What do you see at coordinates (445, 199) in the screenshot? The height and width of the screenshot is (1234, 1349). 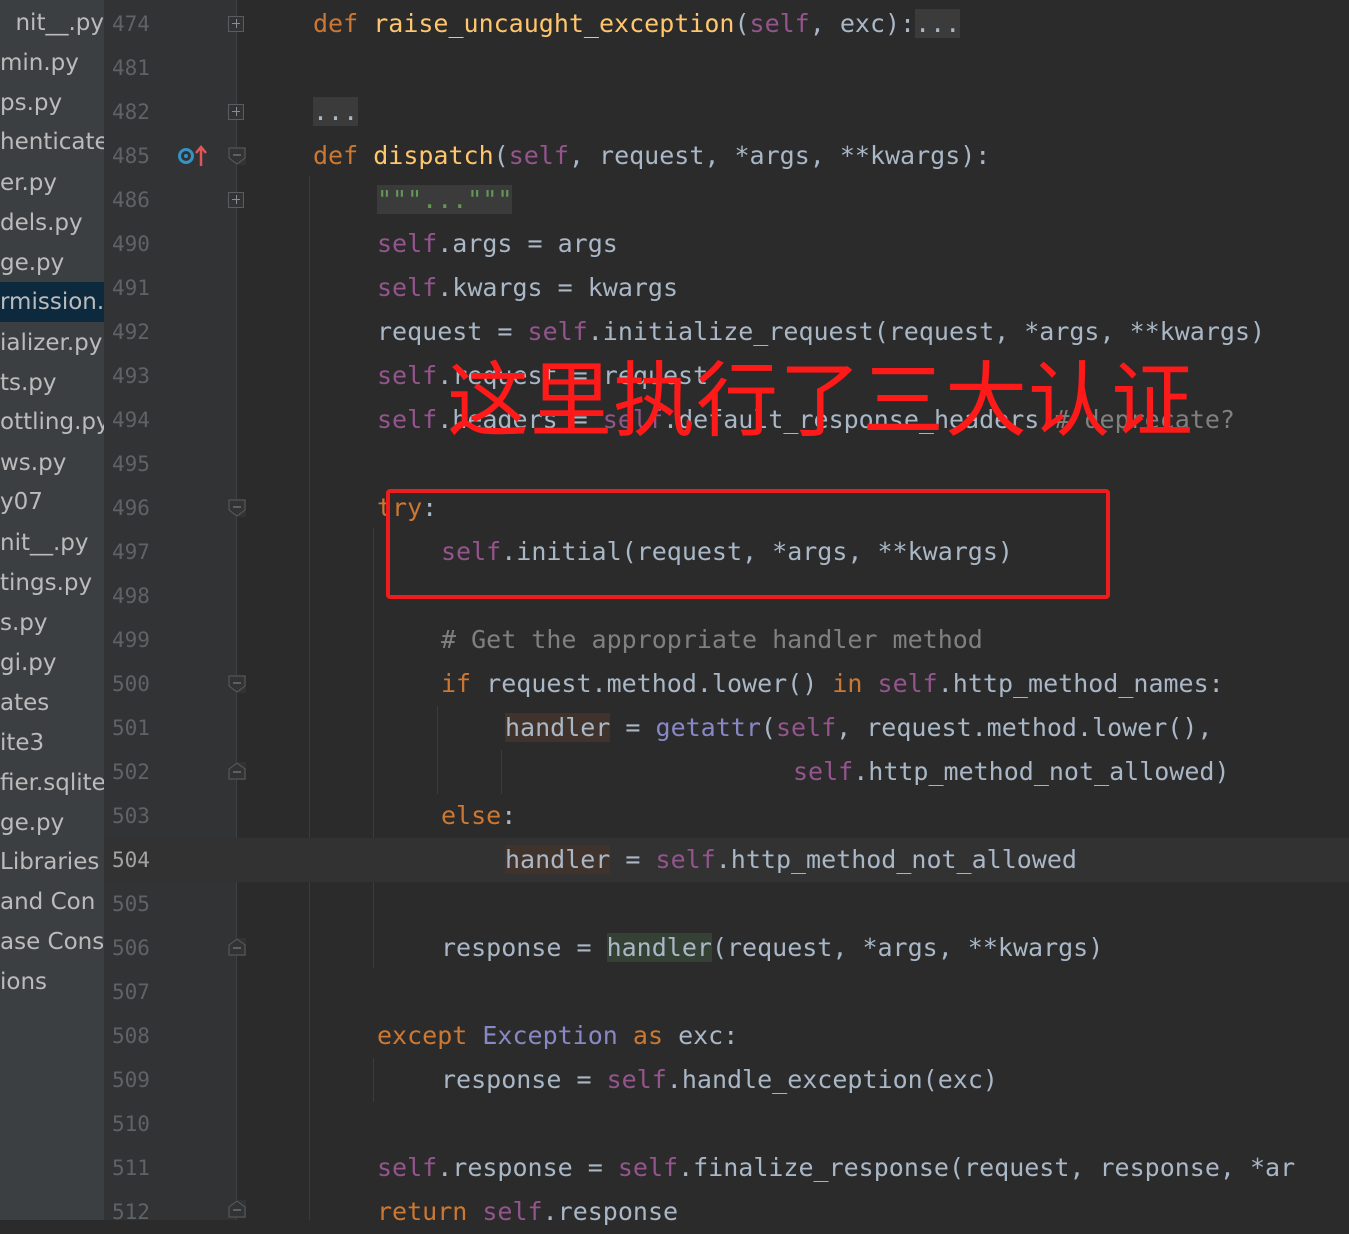 I see `folded-docstring: """..."""` at bounding box center [445, 199].